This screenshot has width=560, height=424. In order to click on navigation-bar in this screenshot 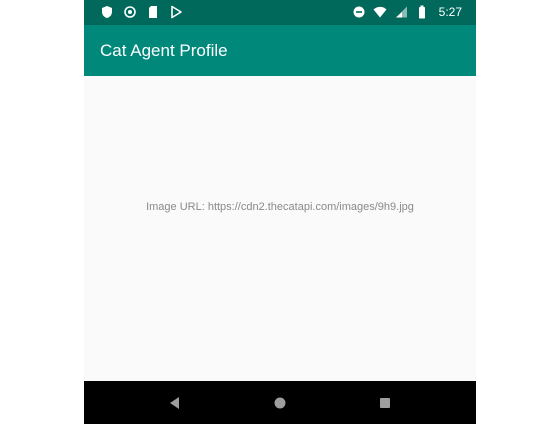, I will do `click(280, 402)`.